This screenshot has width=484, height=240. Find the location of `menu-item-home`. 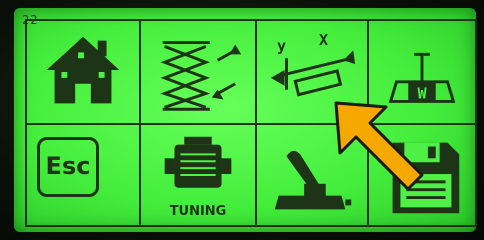

menu-item-home is located at coordinates (83, 72).